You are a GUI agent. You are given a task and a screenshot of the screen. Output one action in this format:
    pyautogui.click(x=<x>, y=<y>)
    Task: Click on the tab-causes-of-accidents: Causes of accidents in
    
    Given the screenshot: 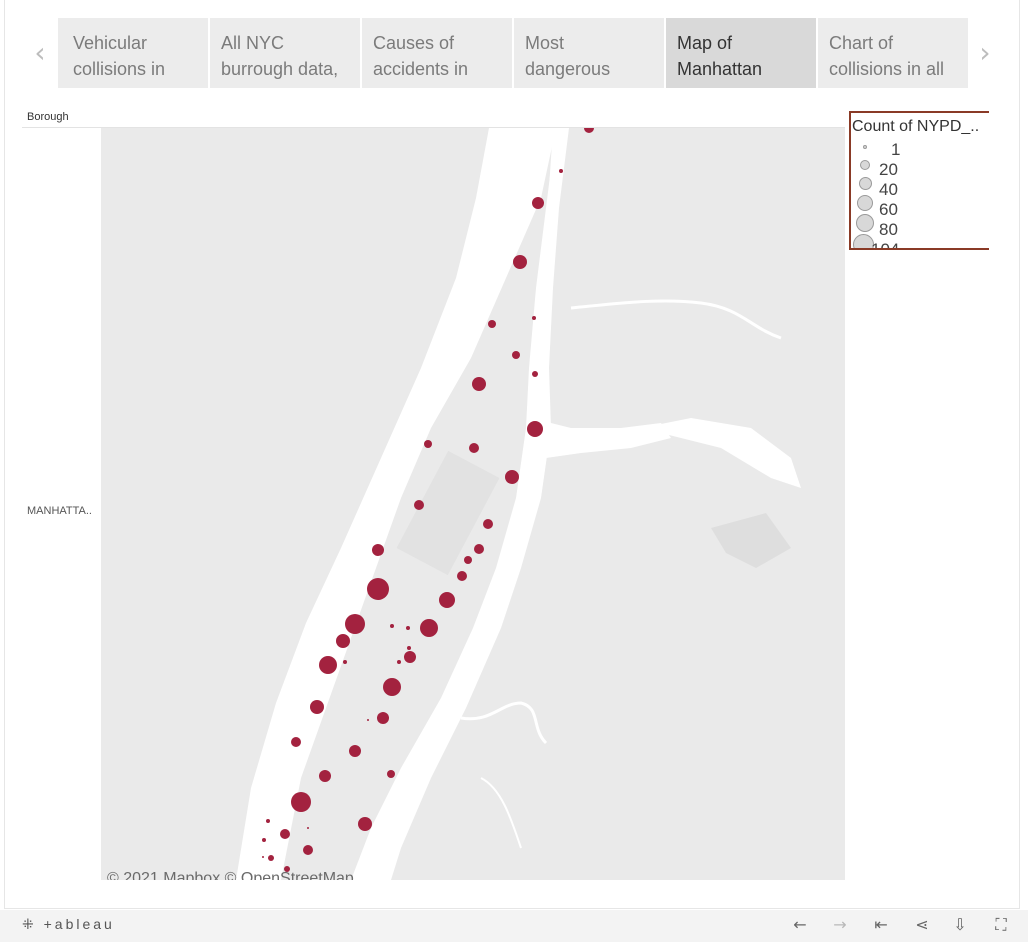 What is the action you would take?
    pyautogui.click(x=437, y=53)
    